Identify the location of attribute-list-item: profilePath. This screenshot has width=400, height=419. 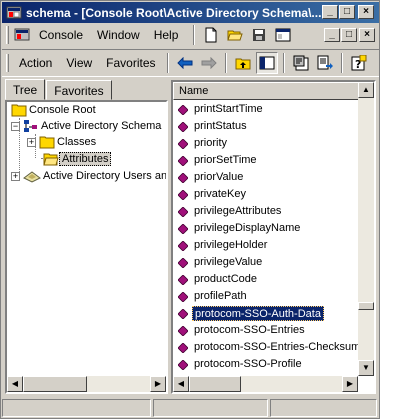
(267, 296).